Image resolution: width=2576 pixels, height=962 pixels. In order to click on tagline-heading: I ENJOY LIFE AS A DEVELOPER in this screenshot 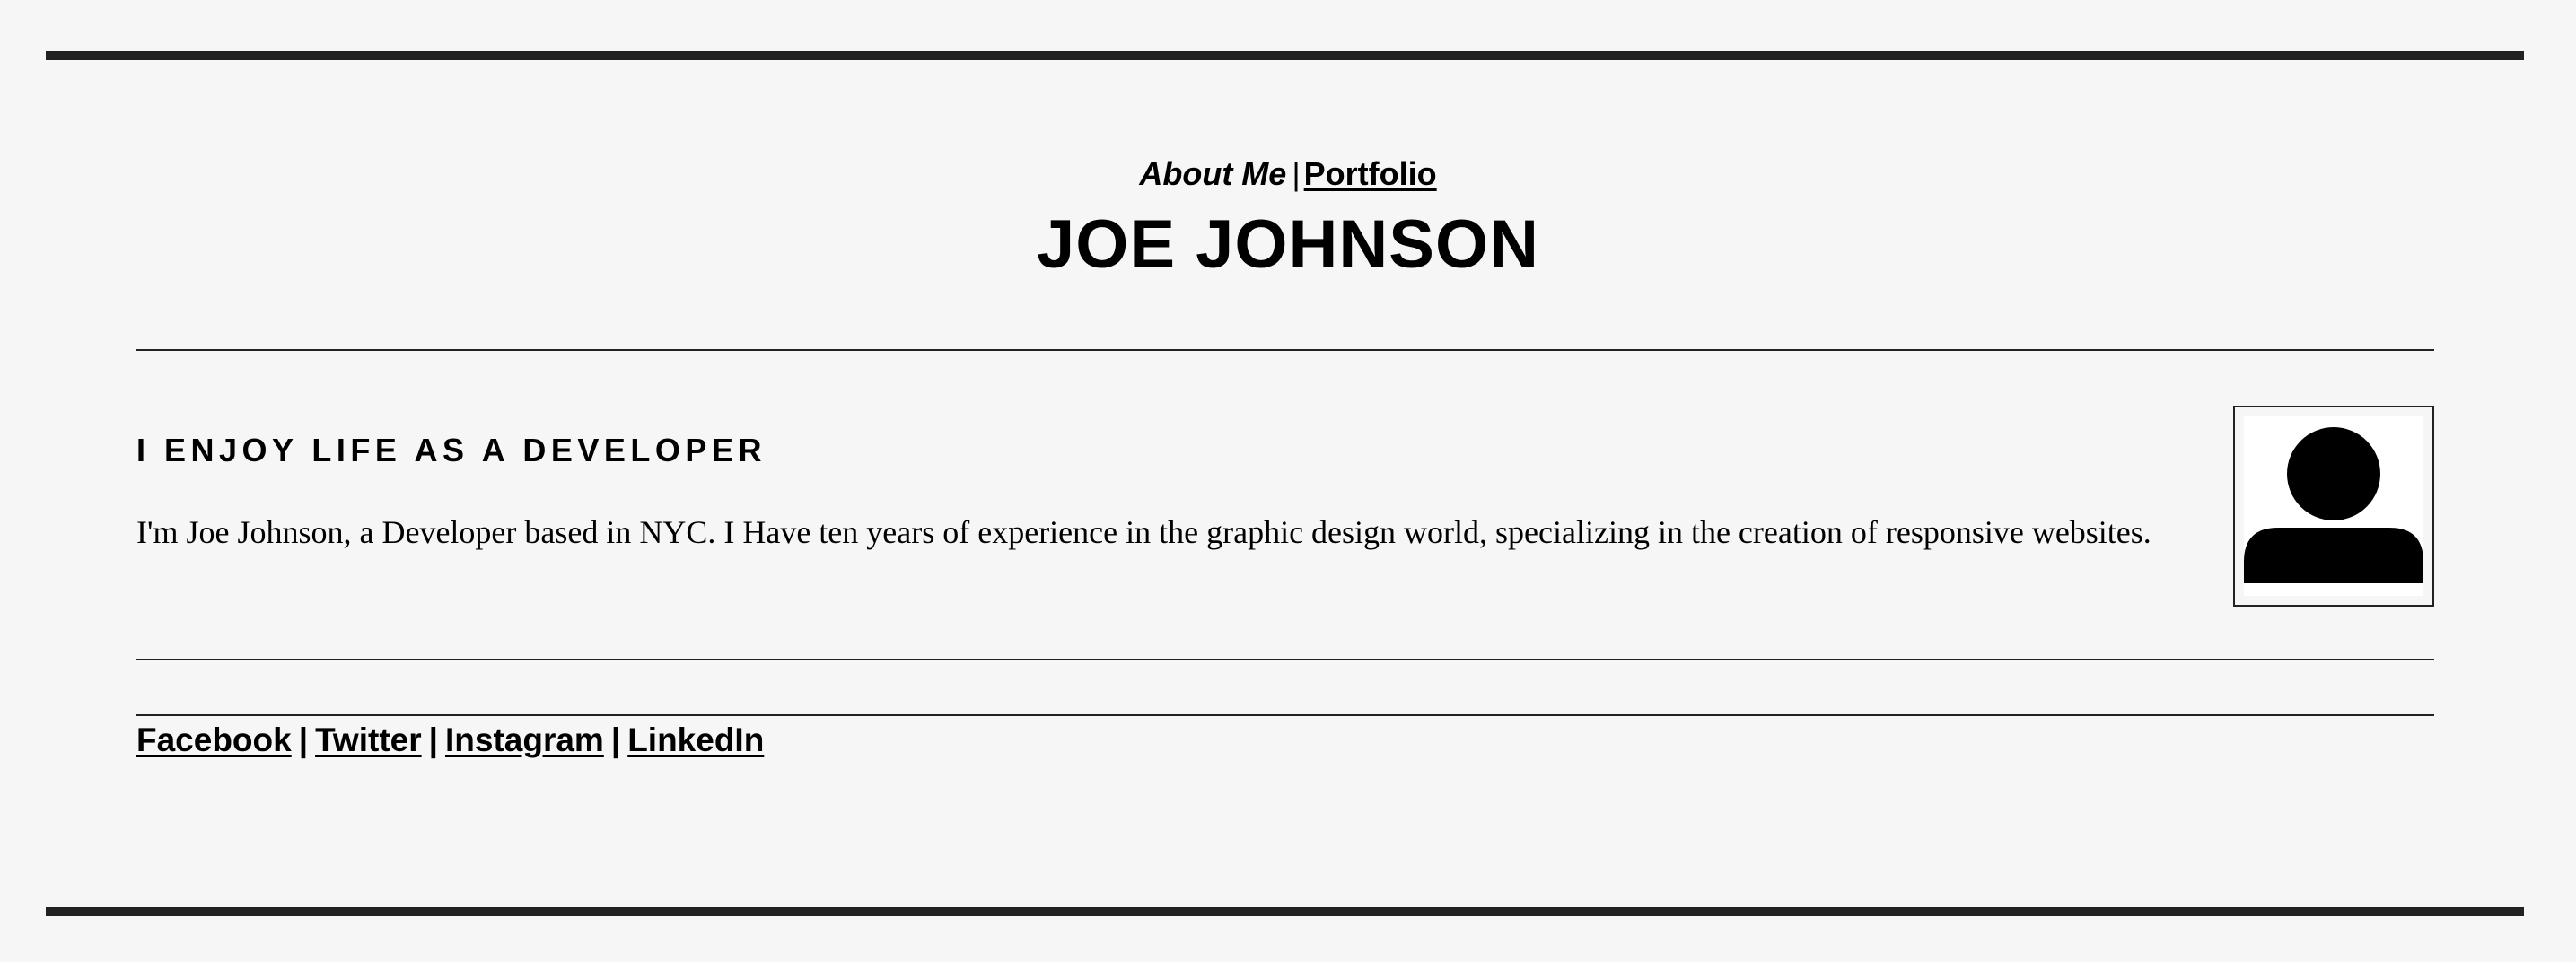, I will do `click(451, 450)`.